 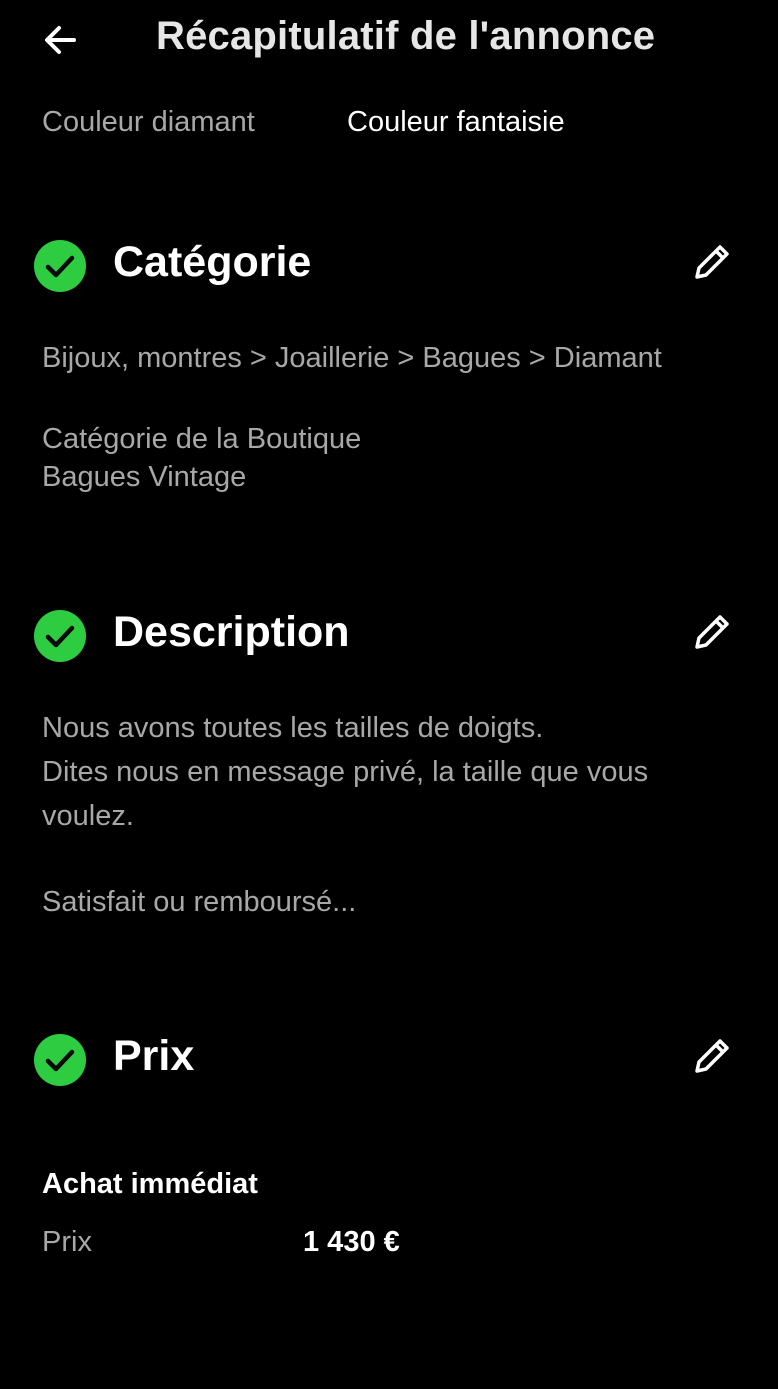 What do you see at coordinates (154, 1056) in the screenshot?
I see `price-title: Prix` at bounding box center [154, 1056].